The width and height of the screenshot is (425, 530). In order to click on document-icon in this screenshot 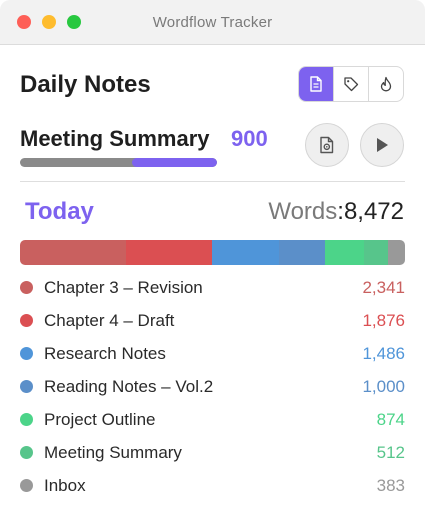, I will do `click(316, 84)`.